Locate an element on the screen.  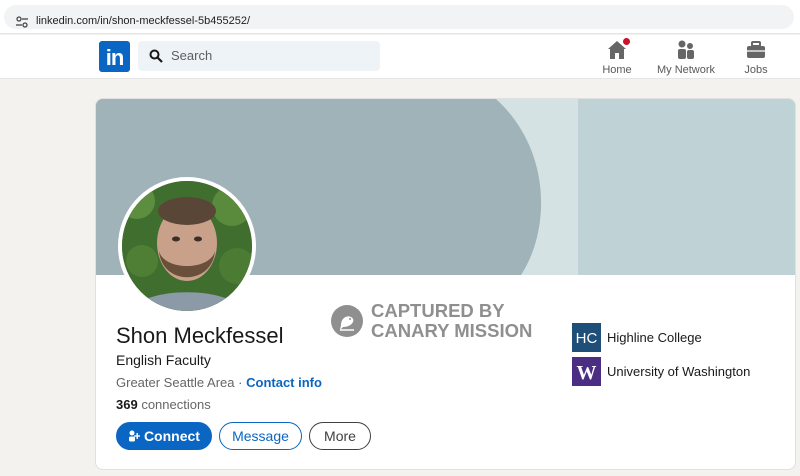
more-button: More is located at coordinates (340, 436).